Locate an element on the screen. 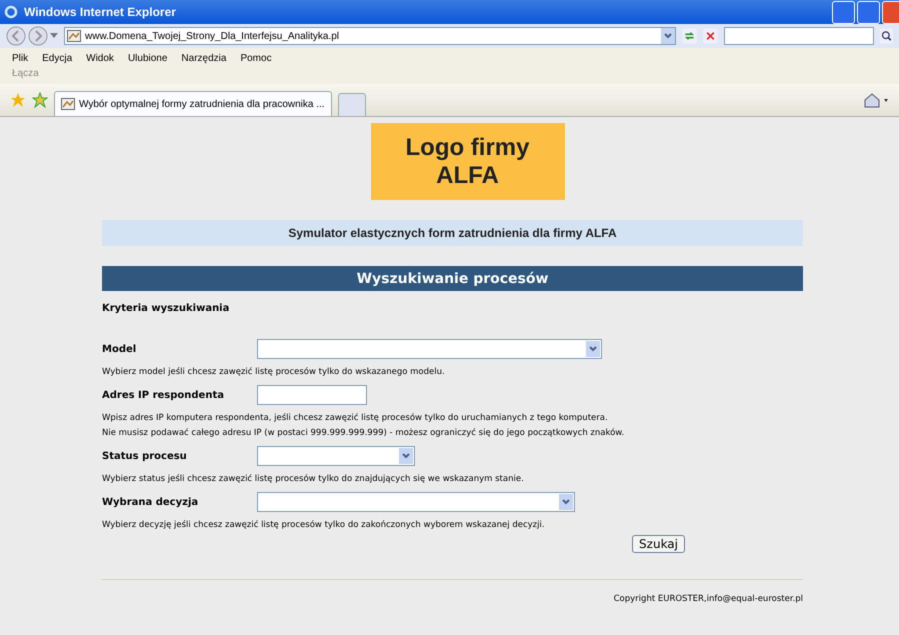  hint-text: Wpisz adres IP komputera respondenta, jeśli chcesz zawęzić listę procesów tylko do uruchamianych z tego komputera. is located at coordinates (355, 418).